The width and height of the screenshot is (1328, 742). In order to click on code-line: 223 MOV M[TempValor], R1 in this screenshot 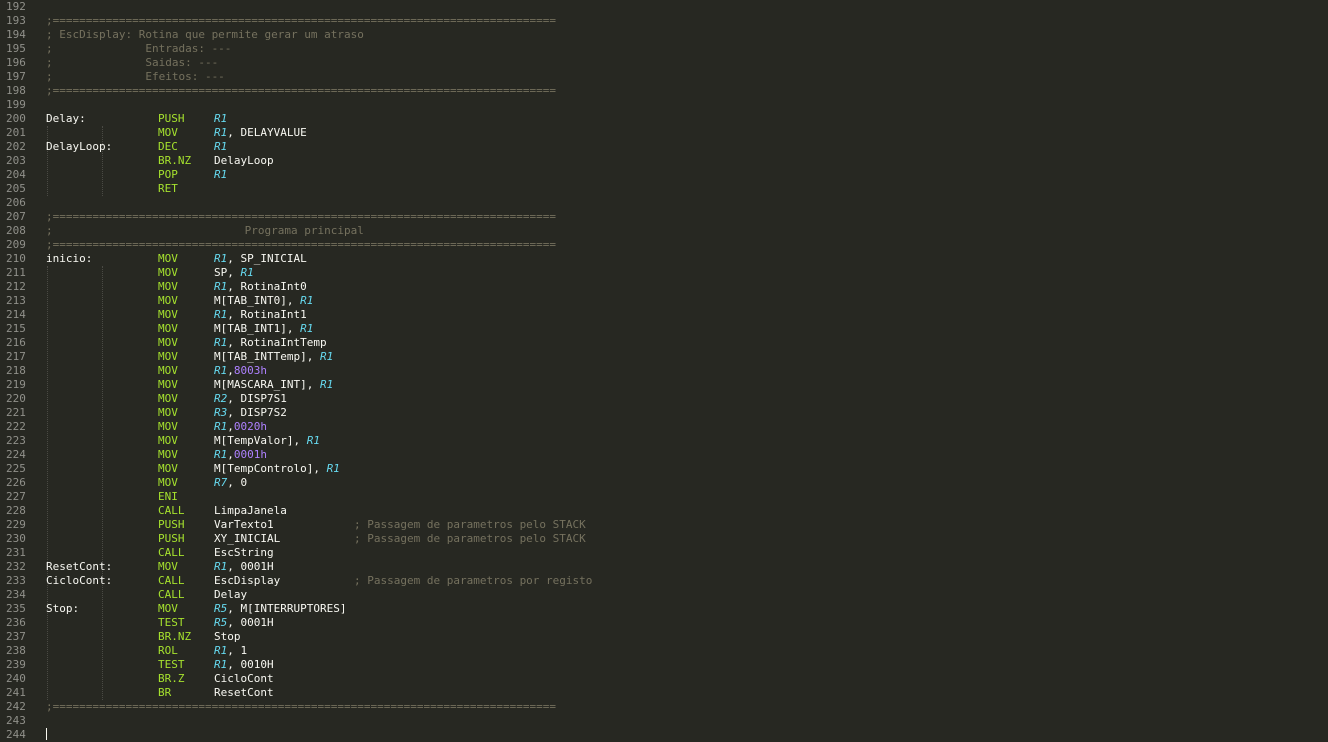, I will do `click(664, 441)`.